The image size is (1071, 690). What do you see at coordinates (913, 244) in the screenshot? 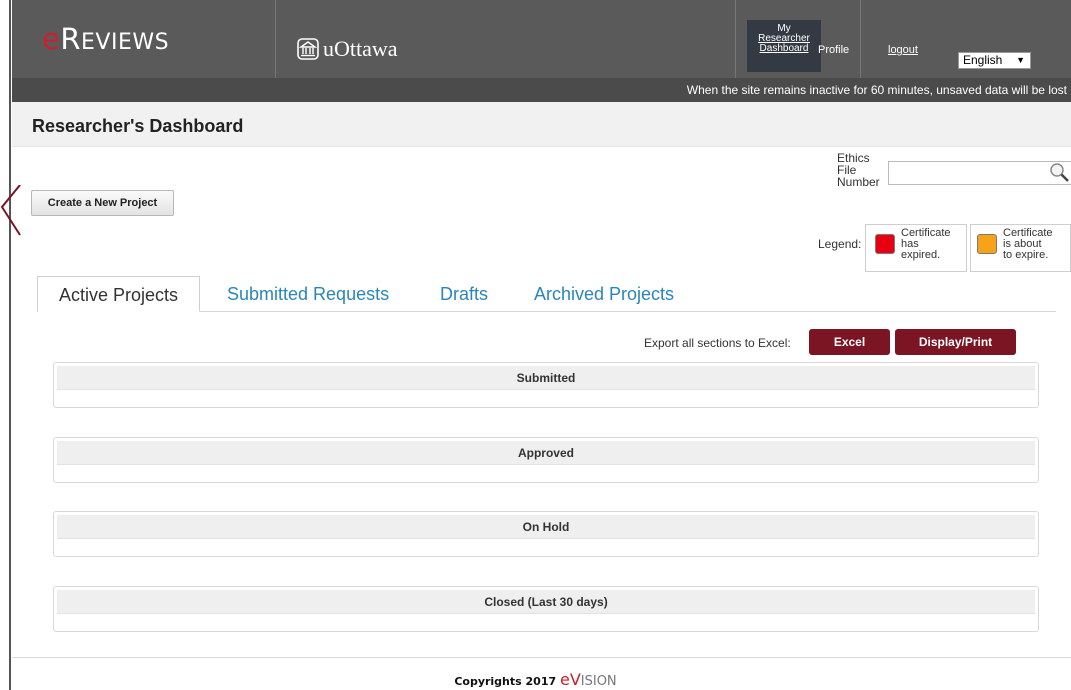
I see `legend-item-expired: Certificate has expired.` at bounding box center [913, 244].